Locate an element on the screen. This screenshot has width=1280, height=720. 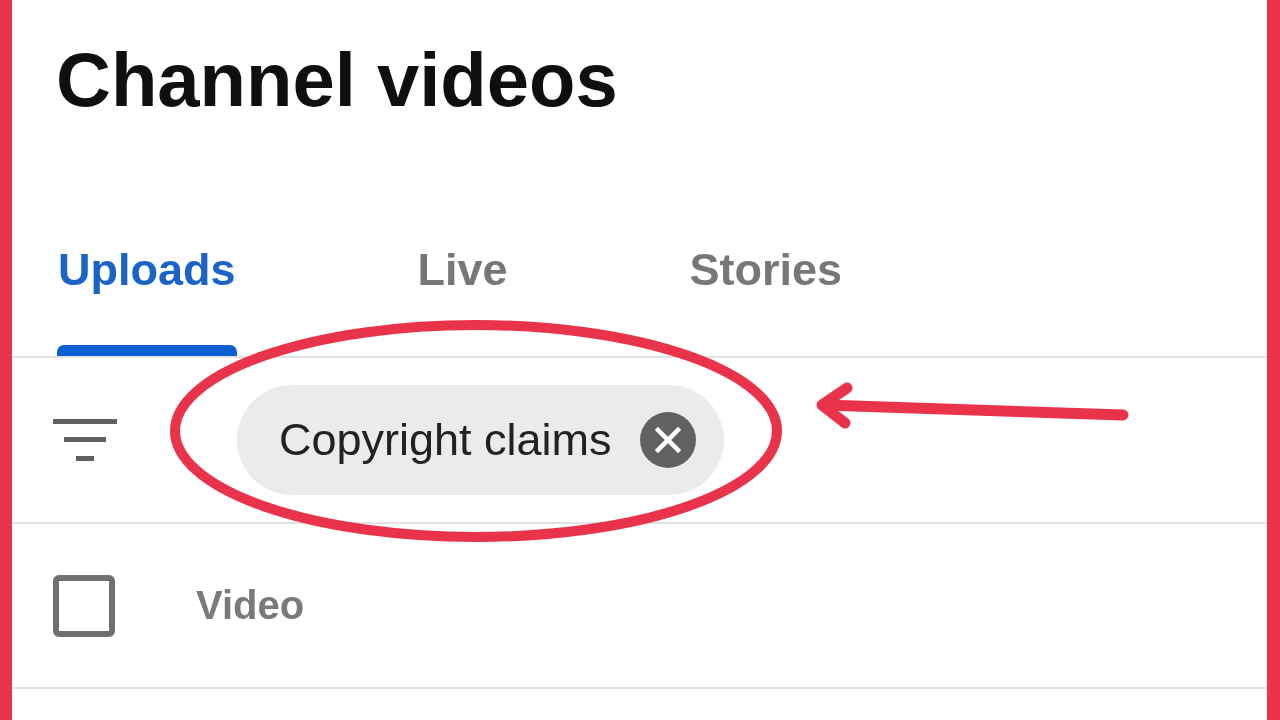
select-all-checkbox is located at coordinates (84, 605).